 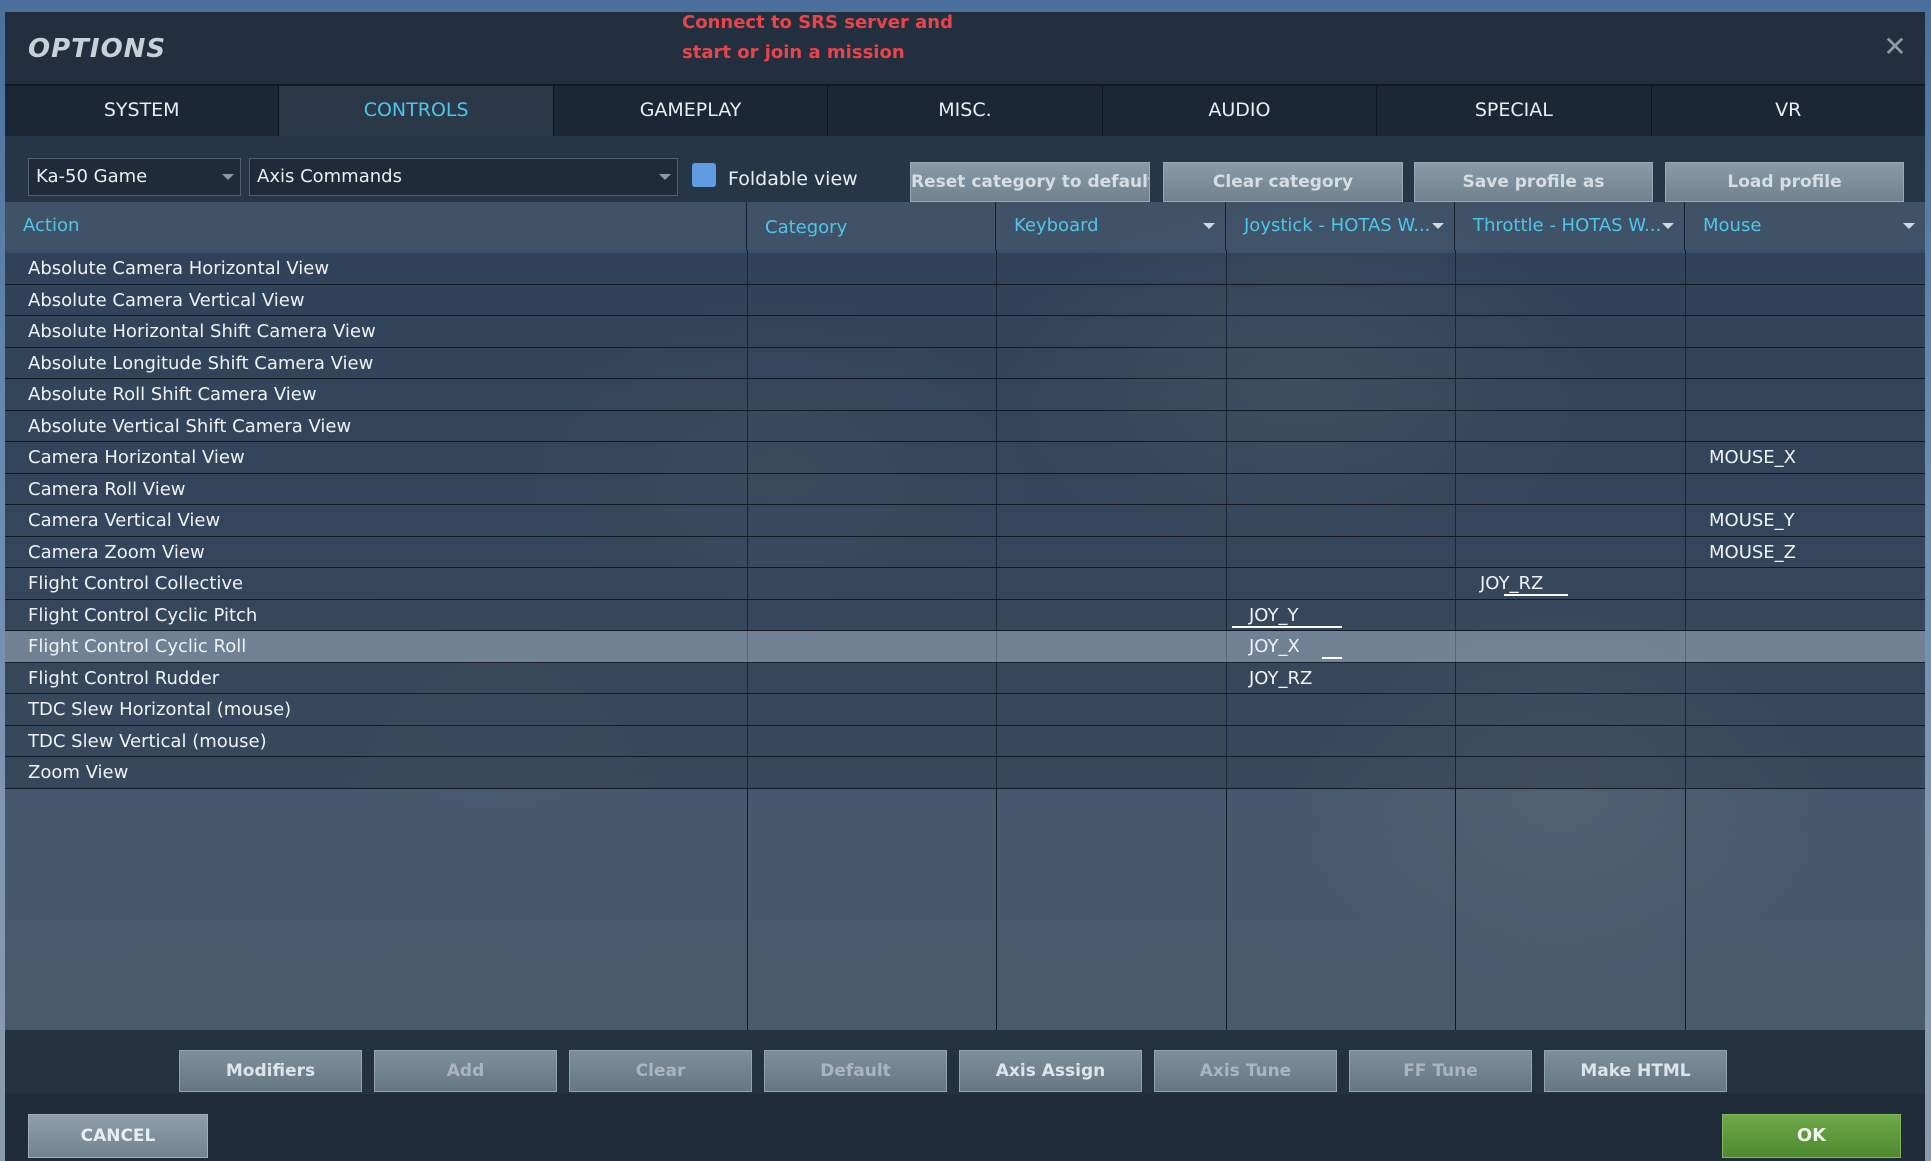 What do you see at coordinates (92, 176) in the screenshot?
I see `aircraft-select-value: Ka-50 Game` at bounding box center [92, 176].